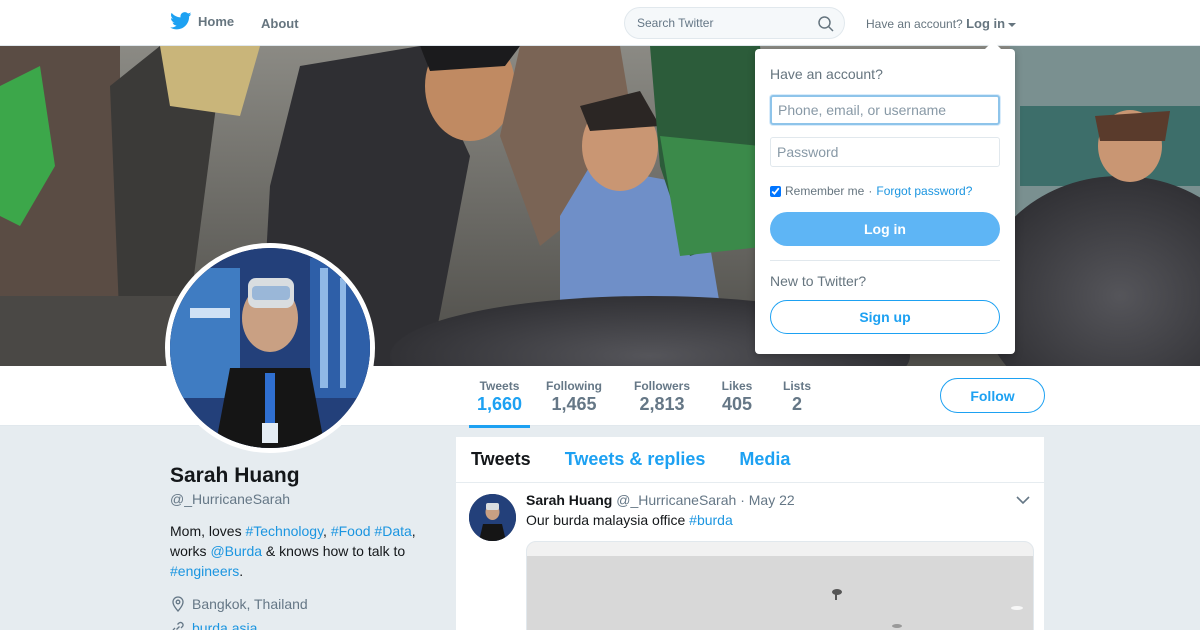 This screenshot has width=1200, height=630. I want to click on search-box, so click(734, 23).